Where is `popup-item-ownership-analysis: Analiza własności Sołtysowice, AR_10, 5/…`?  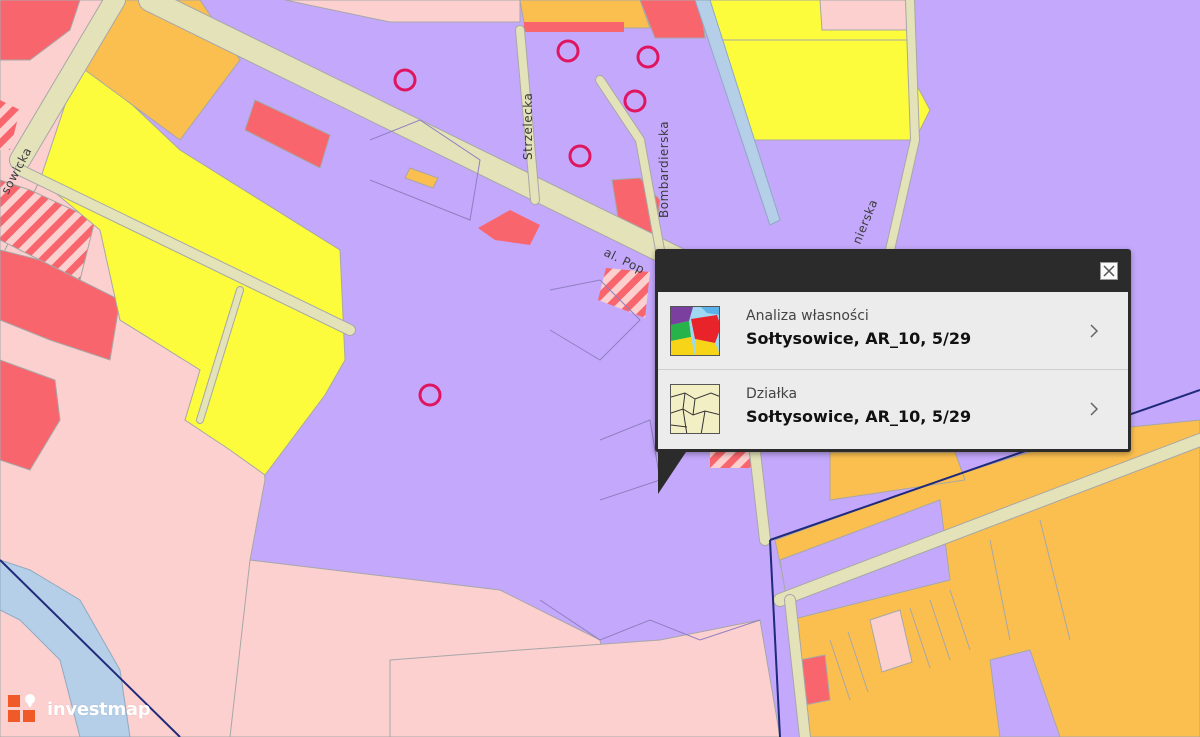
popup-item-ownership-analysis: Analiza własności Sołtysowice, AR_10, 5/… is located at coordinates (893, 331).